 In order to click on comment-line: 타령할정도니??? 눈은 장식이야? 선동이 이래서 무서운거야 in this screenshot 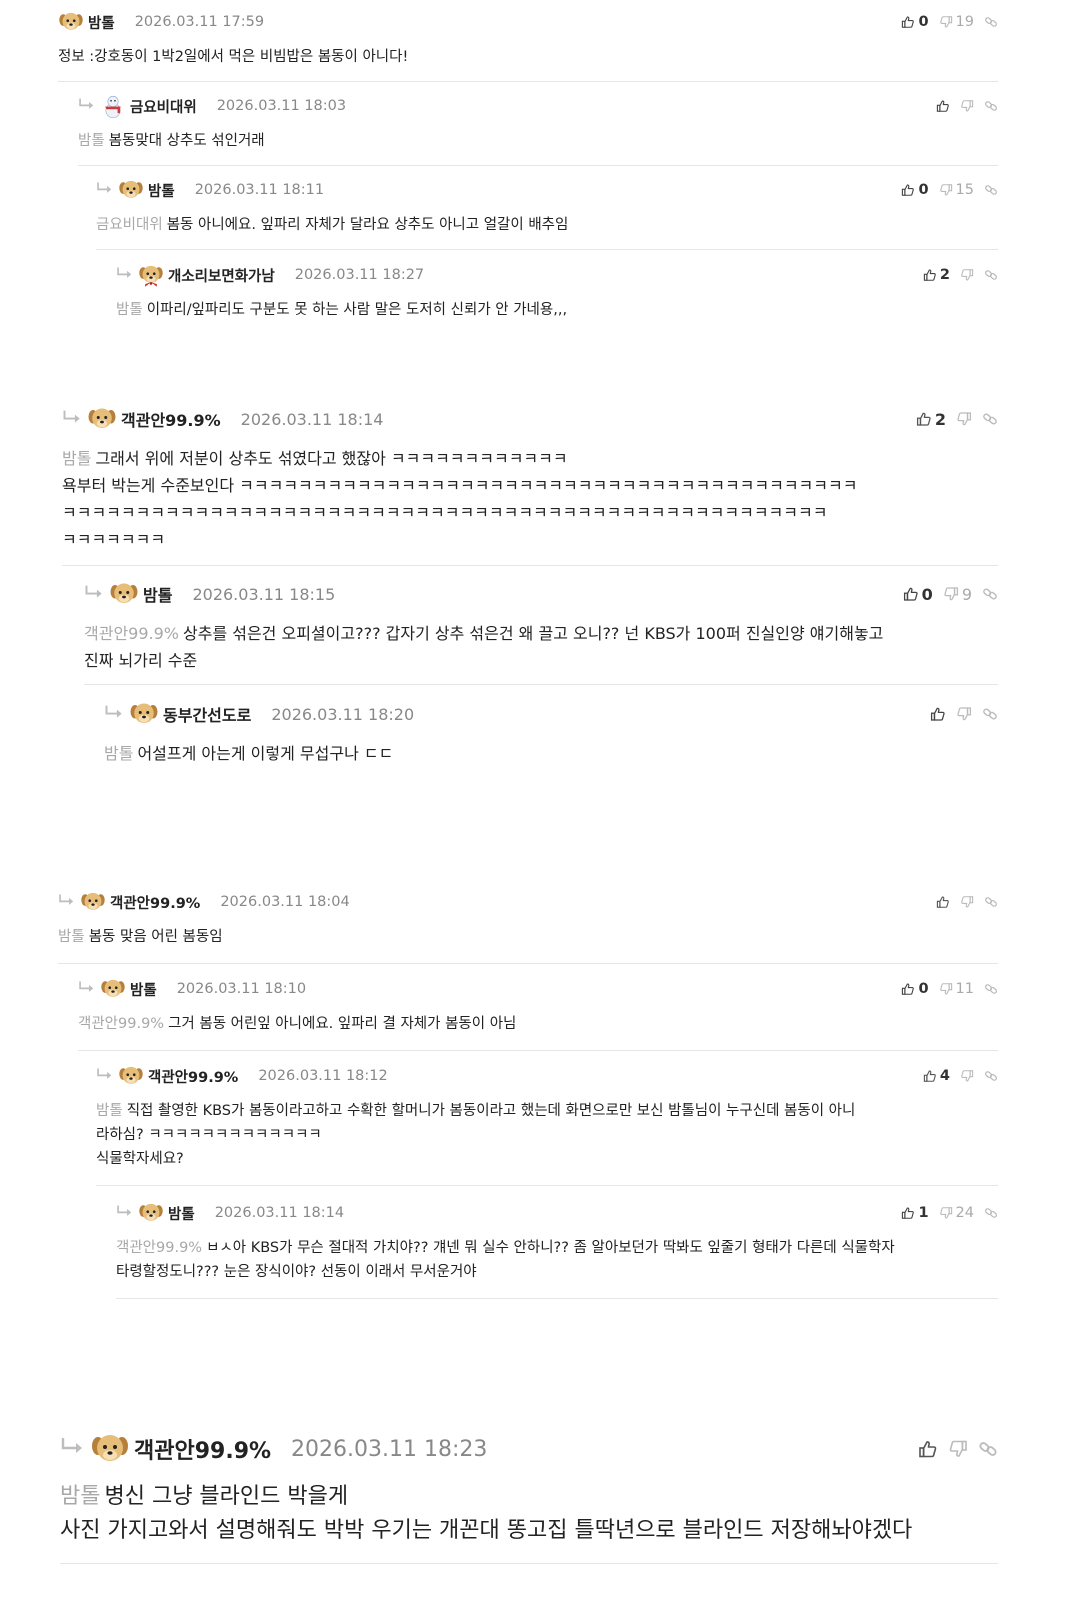, I will do `click(557, 1272)`.